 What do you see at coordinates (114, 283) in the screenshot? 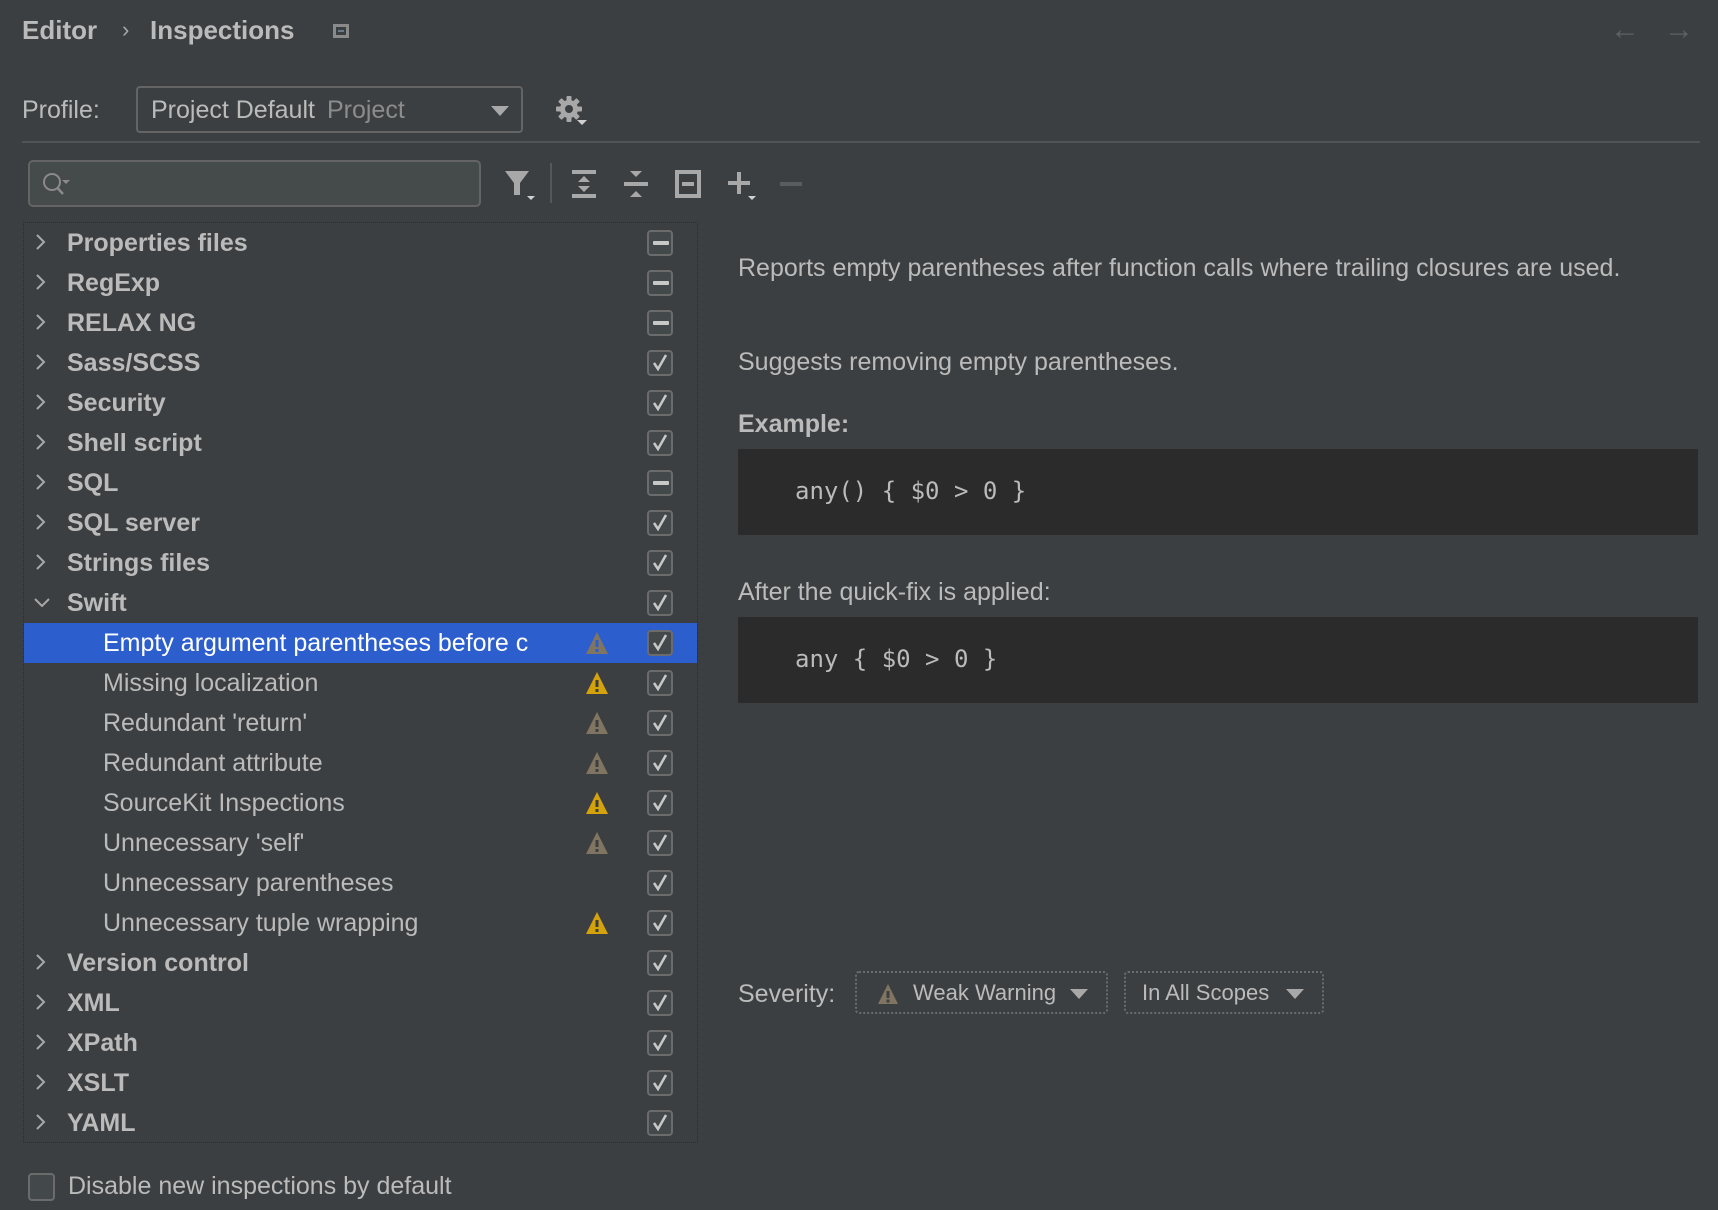
I see `tree-row-label: RegExp` at bounding box center [114, 283].